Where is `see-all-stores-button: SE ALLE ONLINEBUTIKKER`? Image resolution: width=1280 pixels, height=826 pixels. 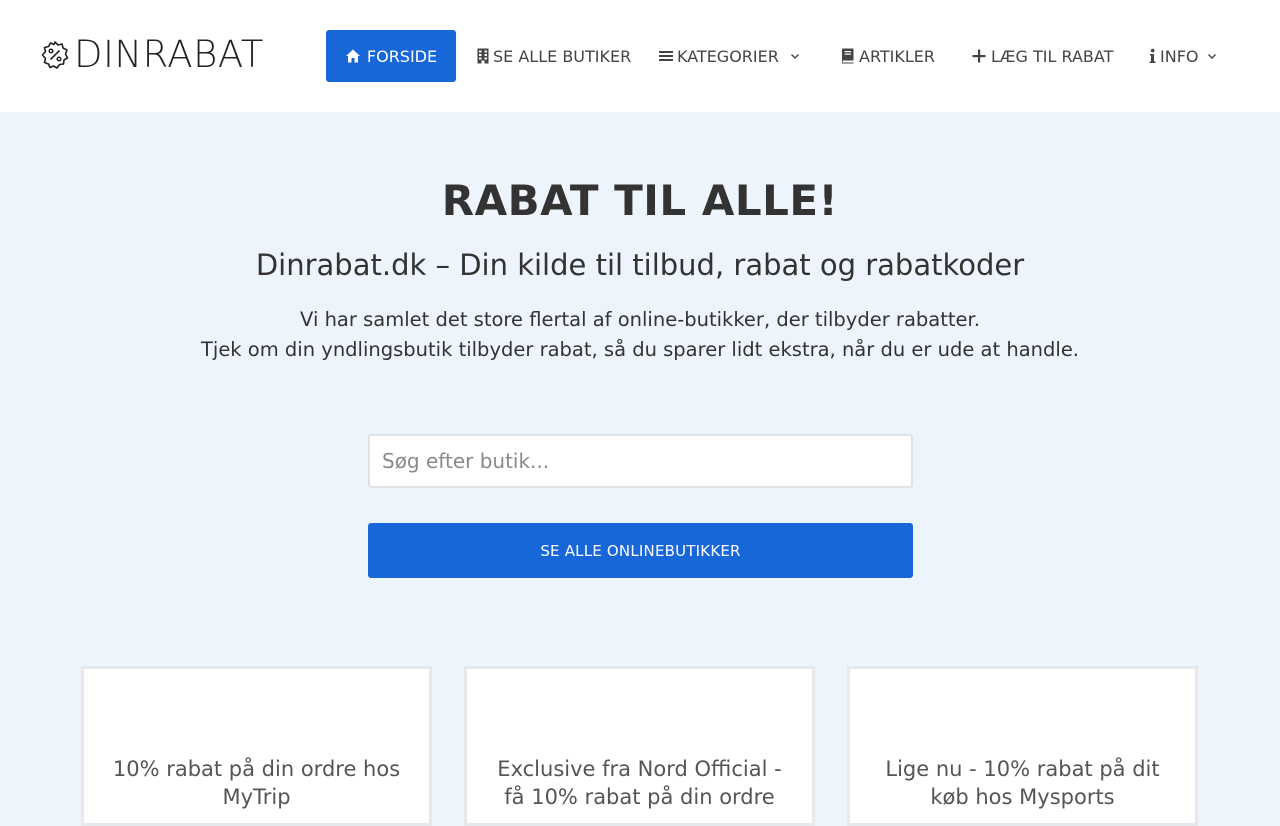 see-all-stores-button: SE ALLE ONLINEBUTIKKER is located at coordinates (640, 550).